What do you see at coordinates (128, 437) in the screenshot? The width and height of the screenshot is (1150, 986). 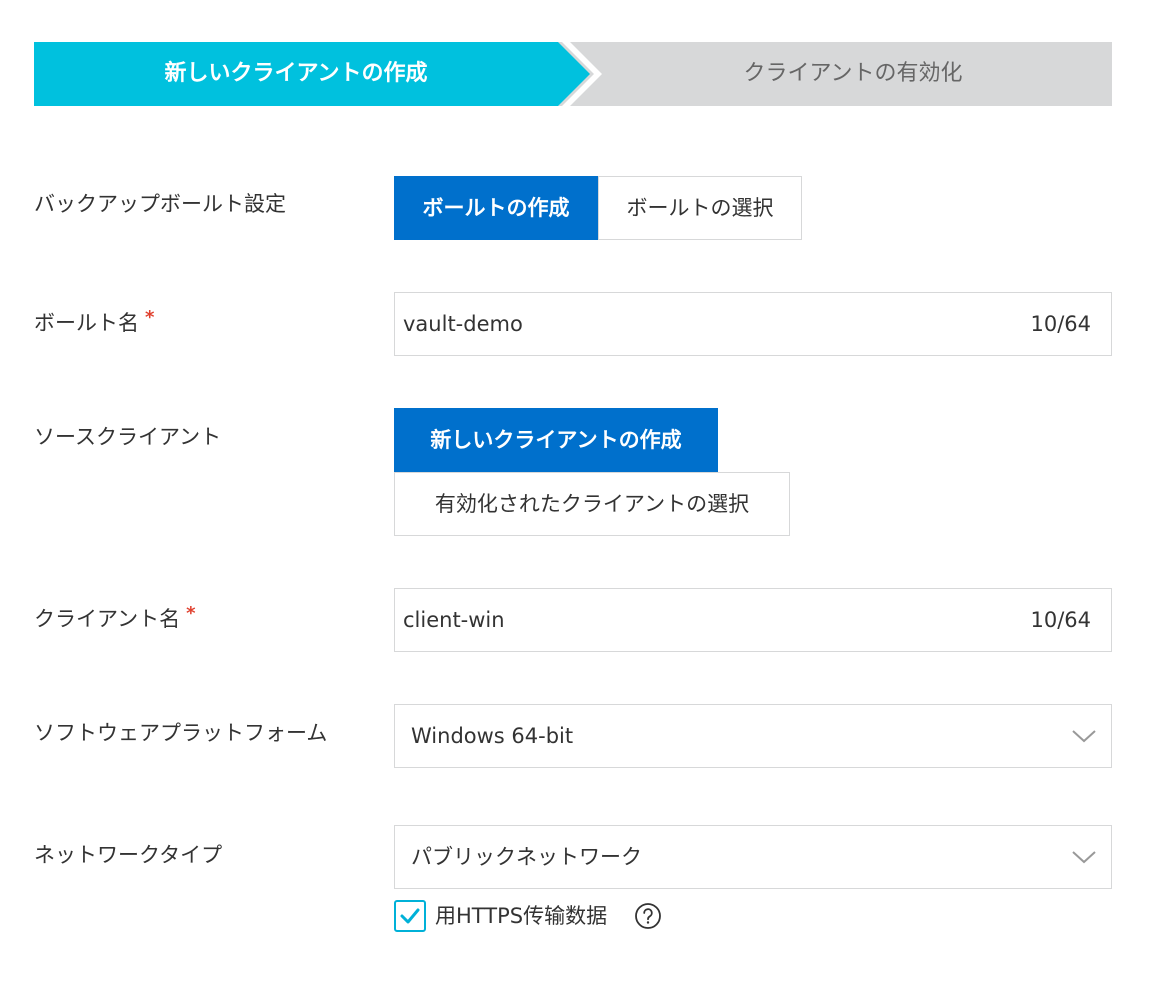 I see `source-client-label: ソースクライアント` at bounding box center [128, 437].